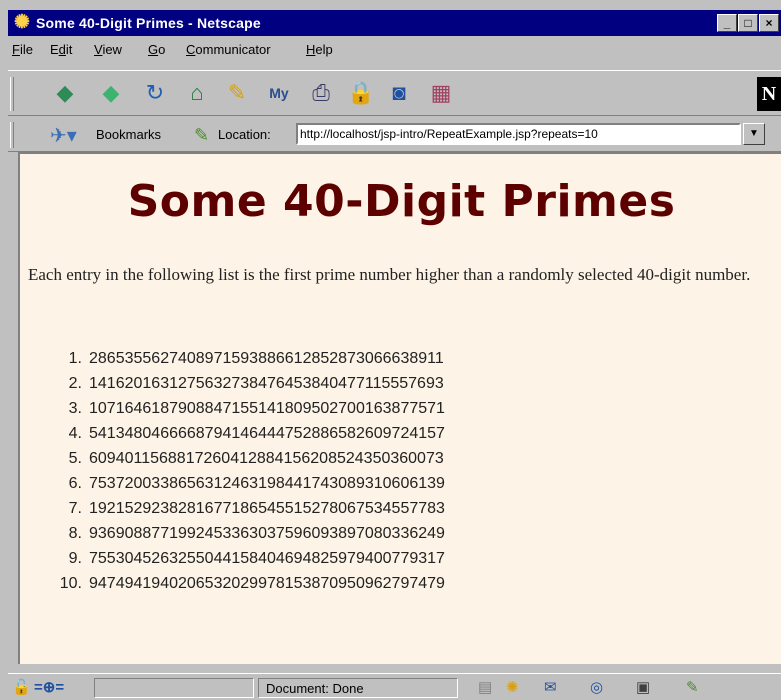 The width and height of the screenshot is (781, 700). What do you see at coordinates (267, 533) in the screenshot?
I see `prime-value: 9369088771992453363037596093897080336249` at bounding box center [267, 533].